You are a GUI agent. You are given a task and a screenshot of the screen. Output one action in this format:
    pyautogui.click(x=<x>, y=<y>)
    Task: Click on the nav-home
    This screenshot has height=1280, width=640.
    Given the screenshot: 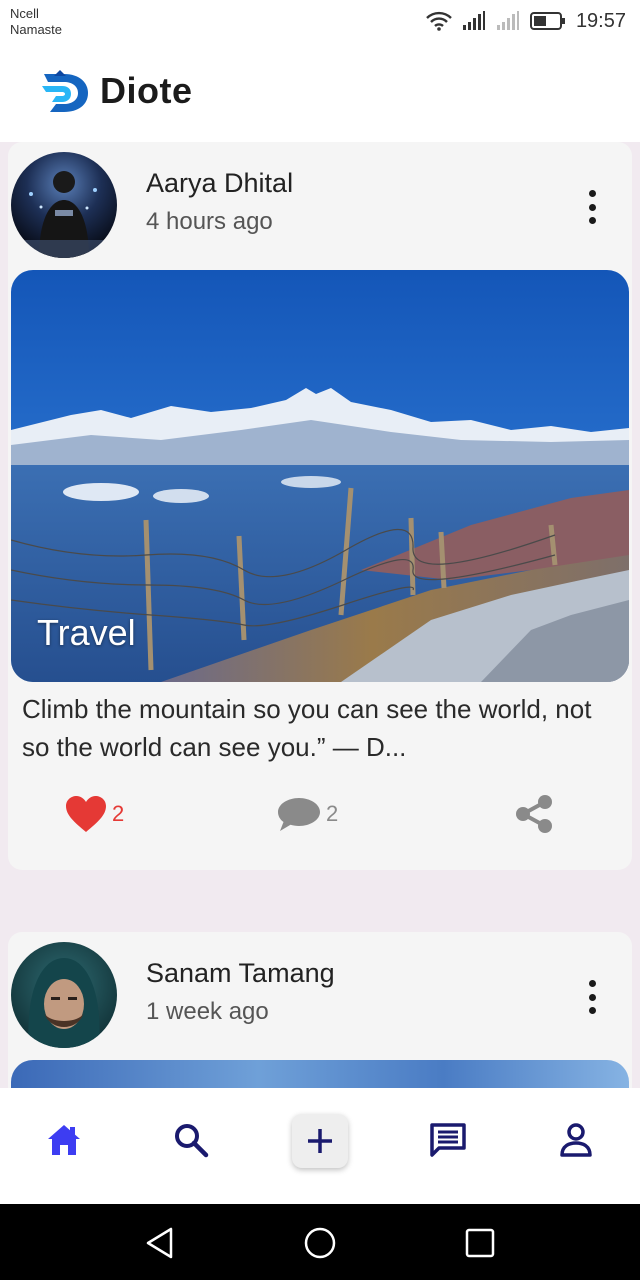 What is the action you would take?
    pyautogui.click(x=64, y=1140)
    